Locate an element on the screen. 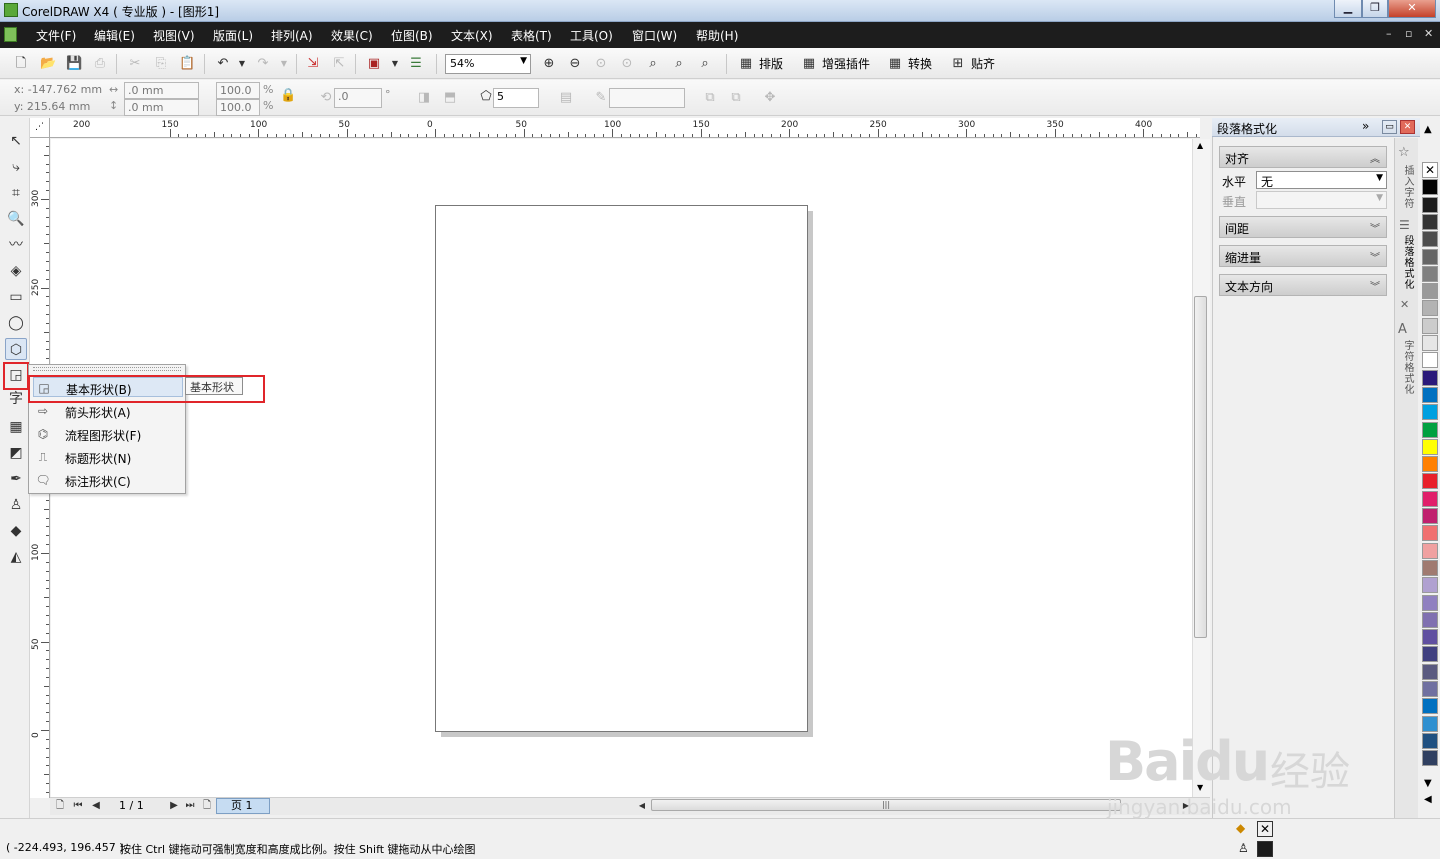 This screenshot has height=859, width=1440. crop-tool-icon: ⌗ is located at coordinates (16, 193).